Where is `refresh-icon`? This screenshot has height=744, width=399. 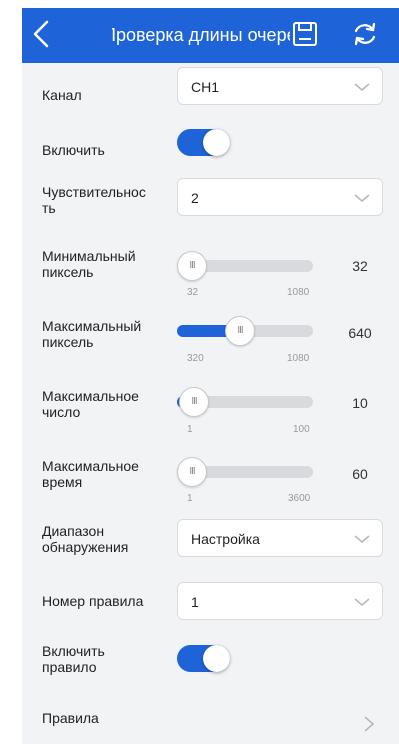
refresh-icon is located at coordinates (365, 34).